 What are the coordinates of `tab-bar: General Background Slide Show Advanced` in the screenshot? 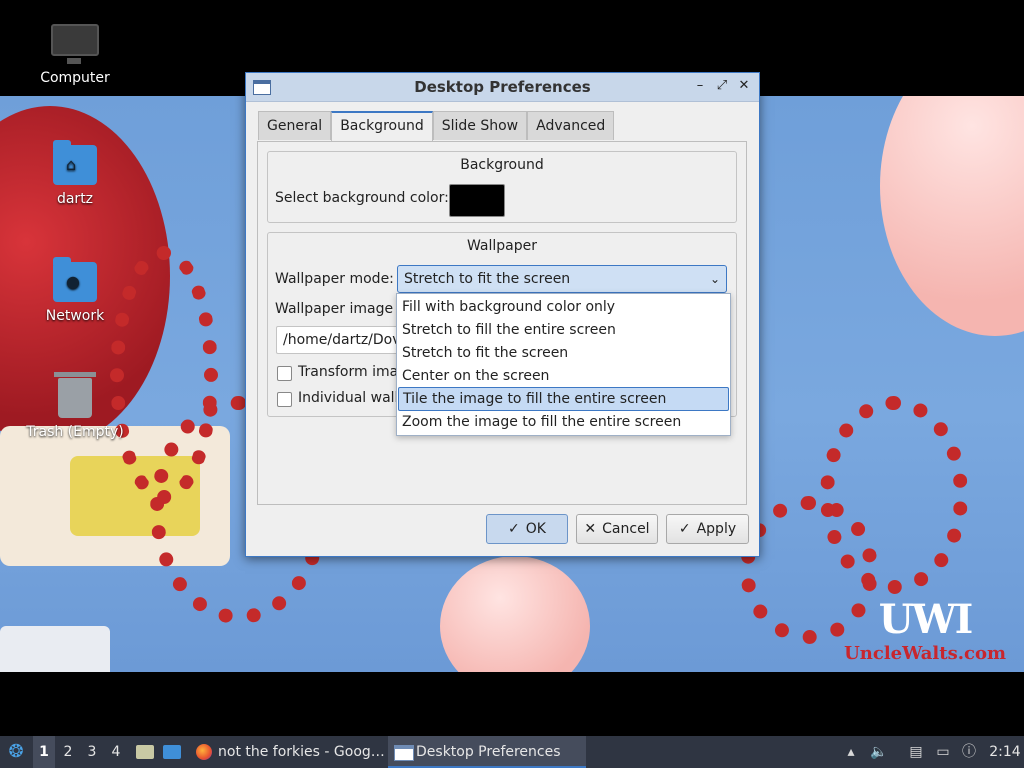 It's located at (436, 127).